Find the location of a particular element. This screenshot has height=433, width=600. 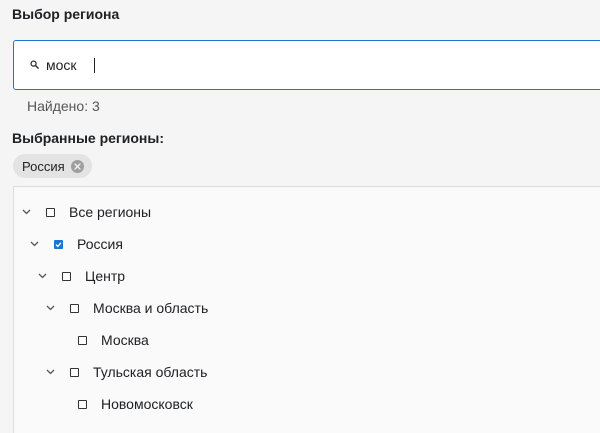

tree-row: Новомосковск is located at coordinates (122, 404).